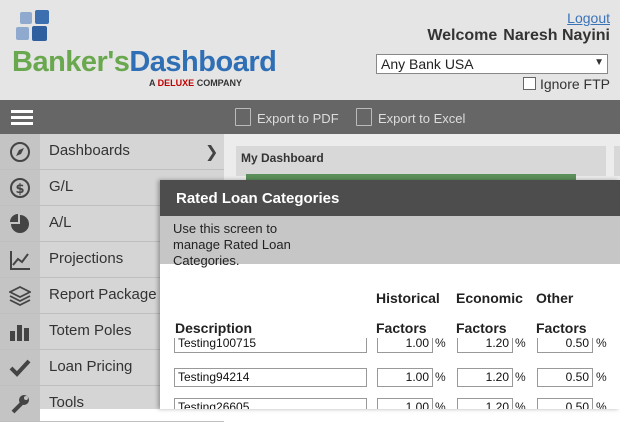 This screenshot has width=620, height=422. Describe the element at coordinates (243, 117) in the screenshot. I see `pdf-file-icon` at that location.